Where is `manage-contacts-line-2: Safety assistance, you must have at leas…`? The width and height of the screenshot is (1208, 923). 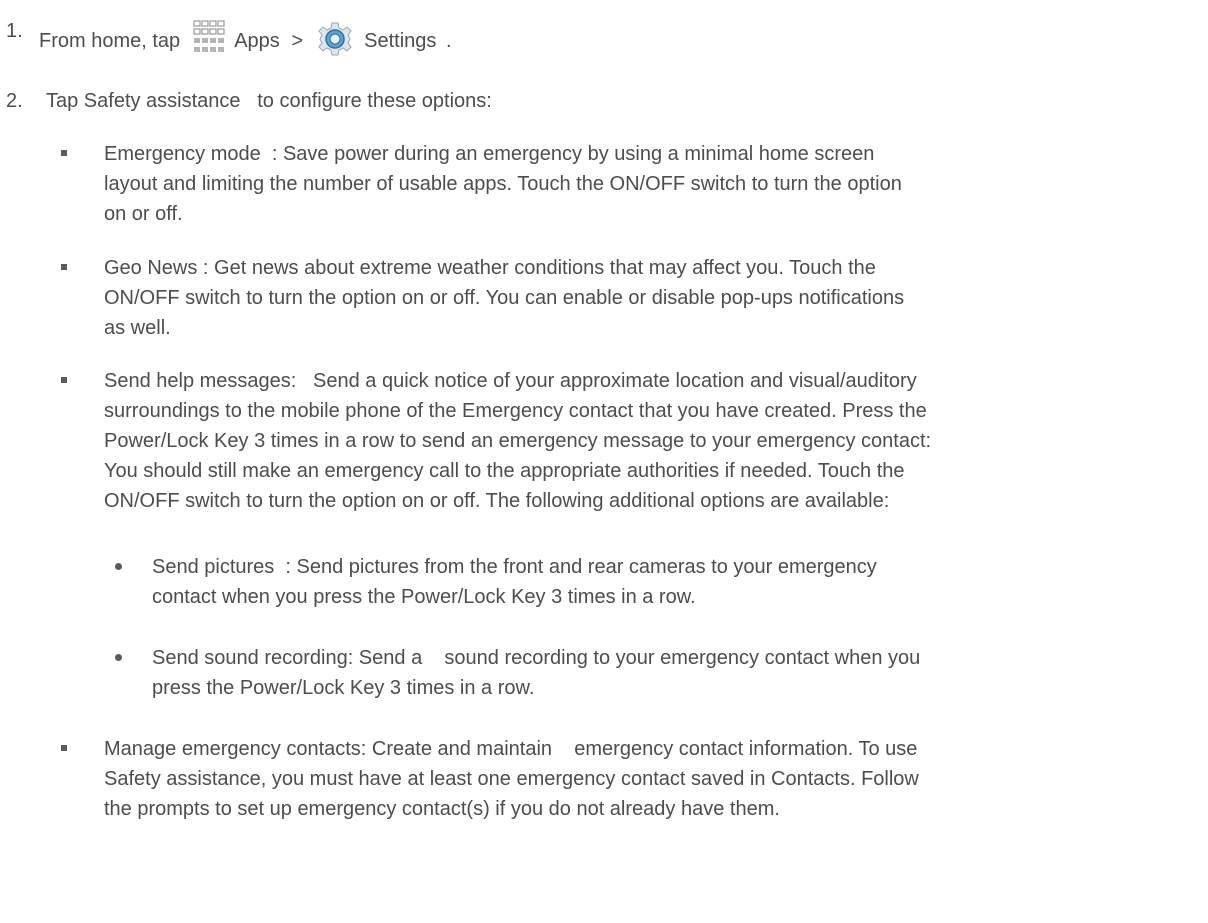
manage-contacts-line-2: Safety assistance, you must have at leas… is located at coordinates (511, 779).